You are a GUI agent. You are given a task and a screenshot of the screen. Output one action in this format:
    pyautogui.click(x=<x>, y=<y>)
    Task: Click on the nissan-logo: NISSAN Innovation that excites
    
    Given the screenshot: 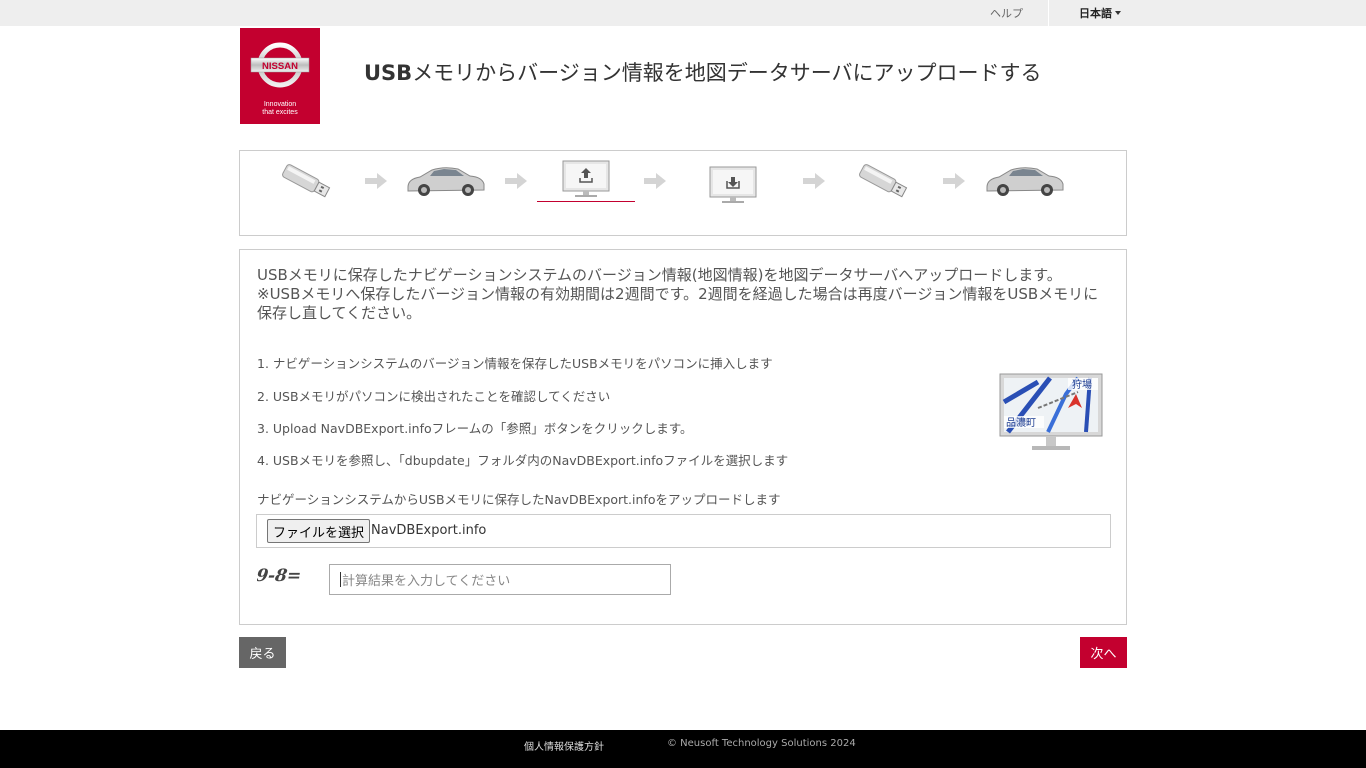 What is the action you would take?
    pyautogui.click(x=280, y=76)
    